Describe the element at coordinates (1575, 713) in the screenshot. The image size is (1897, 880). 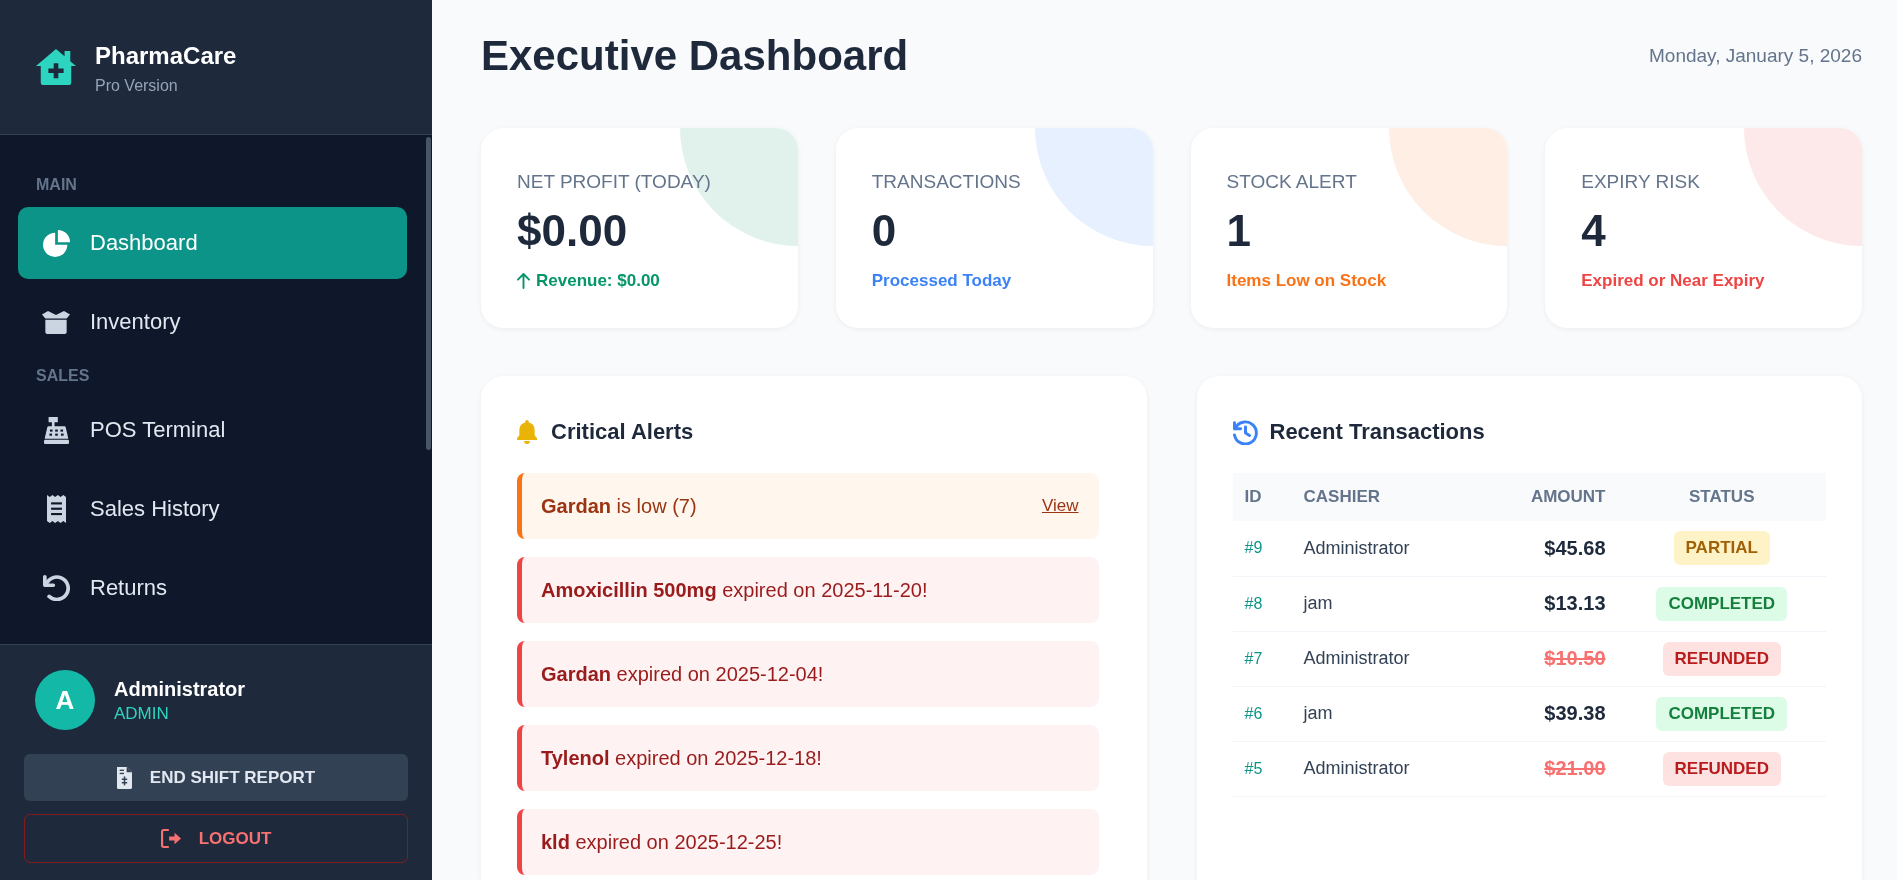
I see `transaction-amount: $39.38` at that location.